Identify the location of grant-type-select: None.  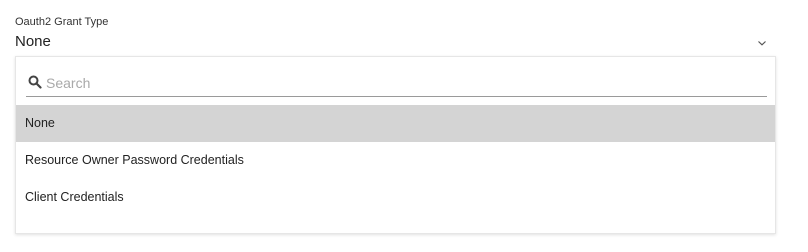
(396, 43).